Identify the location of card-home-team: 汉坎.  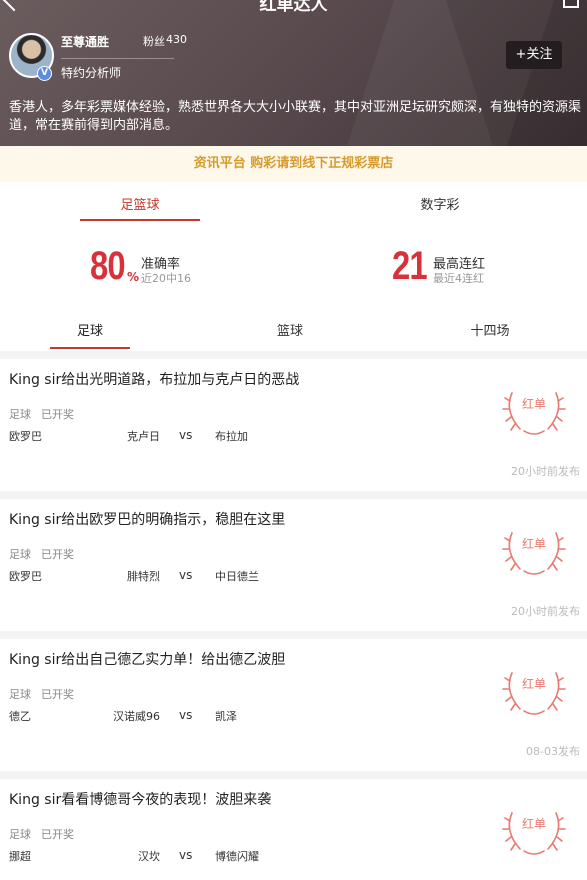
(149, 856).